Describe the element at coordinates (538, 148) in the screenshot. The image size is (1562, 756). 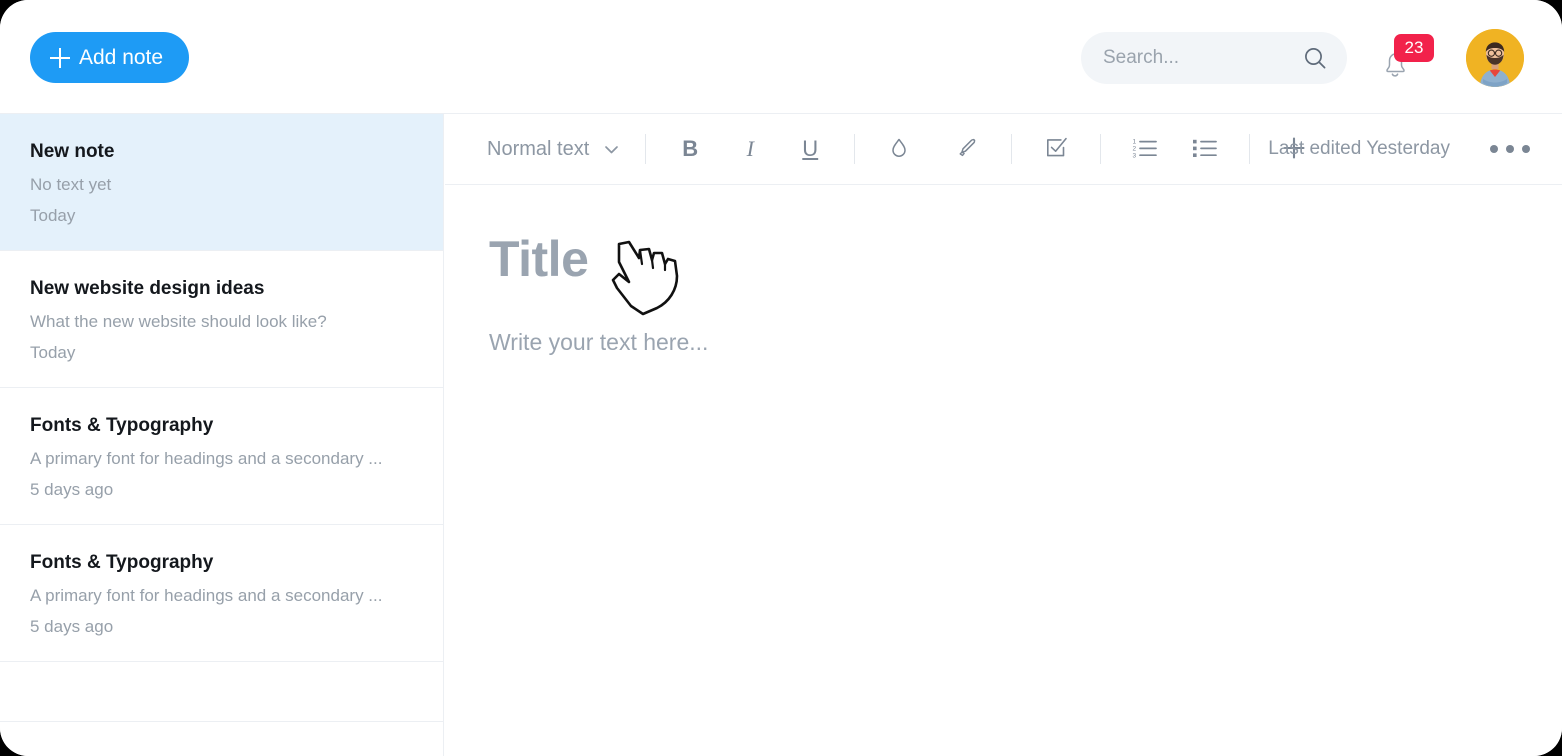
I see `text-style-label: Normal text` at that location.